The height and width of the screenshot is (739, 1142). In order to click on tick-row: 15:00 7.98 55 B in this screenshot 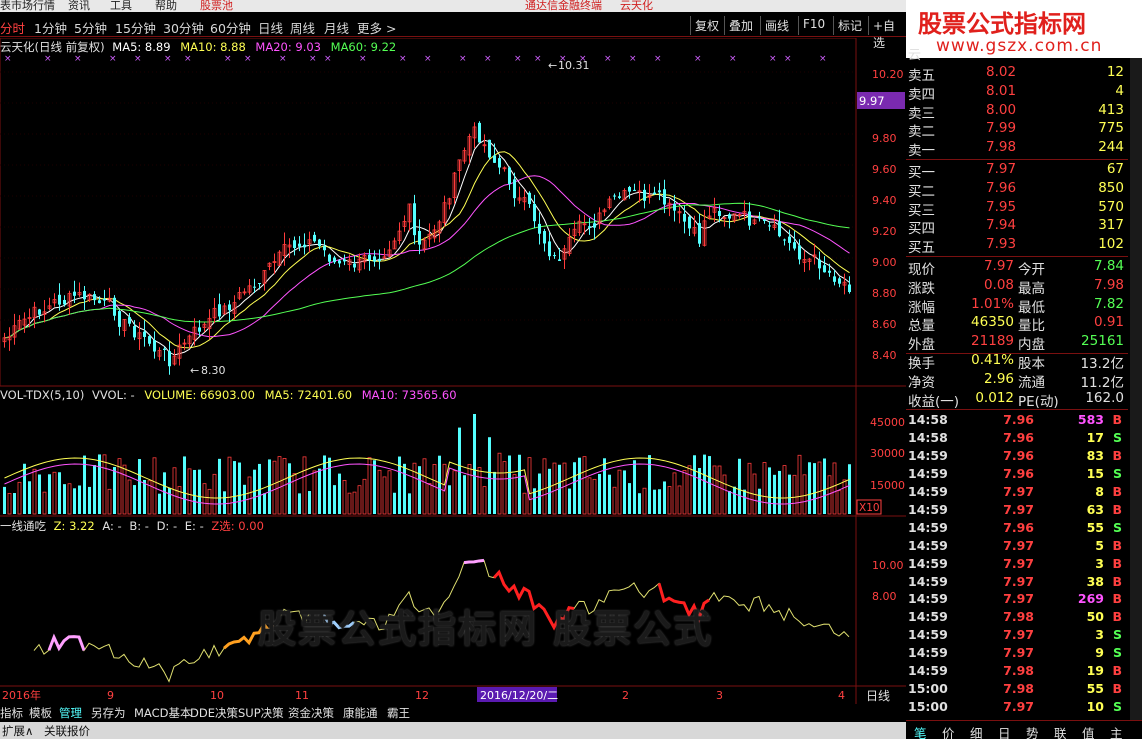, I will do `click(1017, 690)`.